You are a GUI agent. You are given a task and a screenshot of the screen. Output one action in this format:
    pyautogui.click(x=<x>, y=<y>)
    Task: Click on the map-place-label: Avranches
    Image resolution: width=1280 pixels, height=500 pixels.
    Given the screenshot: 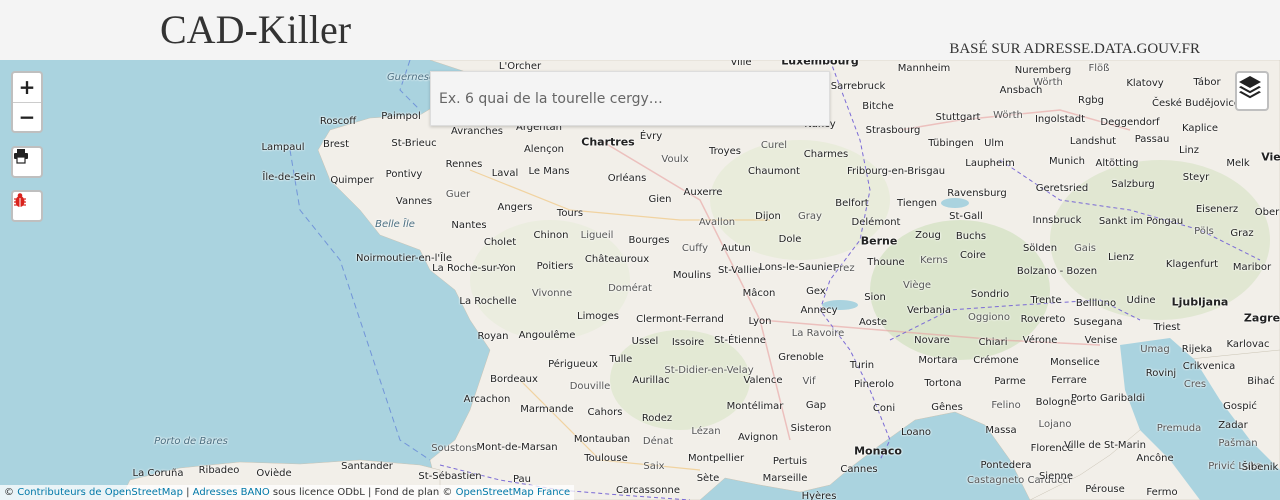 What is the action you would take?
    pyautogui.click(x=477, y=131)
    